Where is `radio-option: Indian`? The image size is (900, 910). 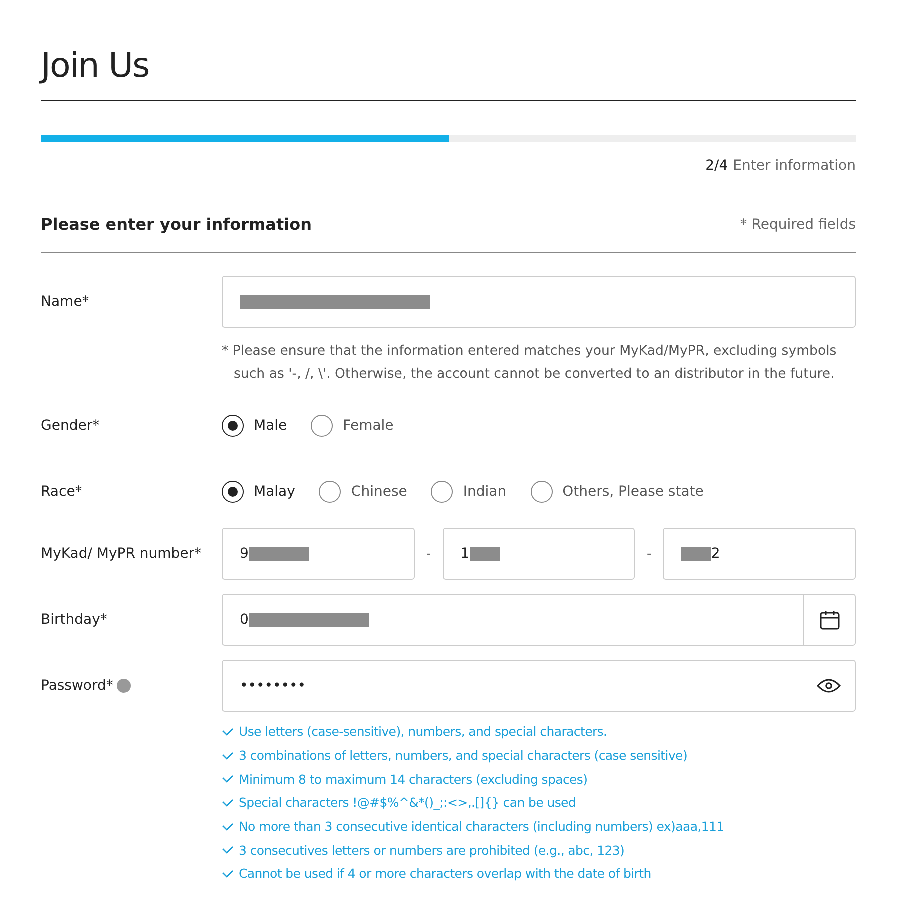
radio-option: Indian is located at coordinates (469, 492).